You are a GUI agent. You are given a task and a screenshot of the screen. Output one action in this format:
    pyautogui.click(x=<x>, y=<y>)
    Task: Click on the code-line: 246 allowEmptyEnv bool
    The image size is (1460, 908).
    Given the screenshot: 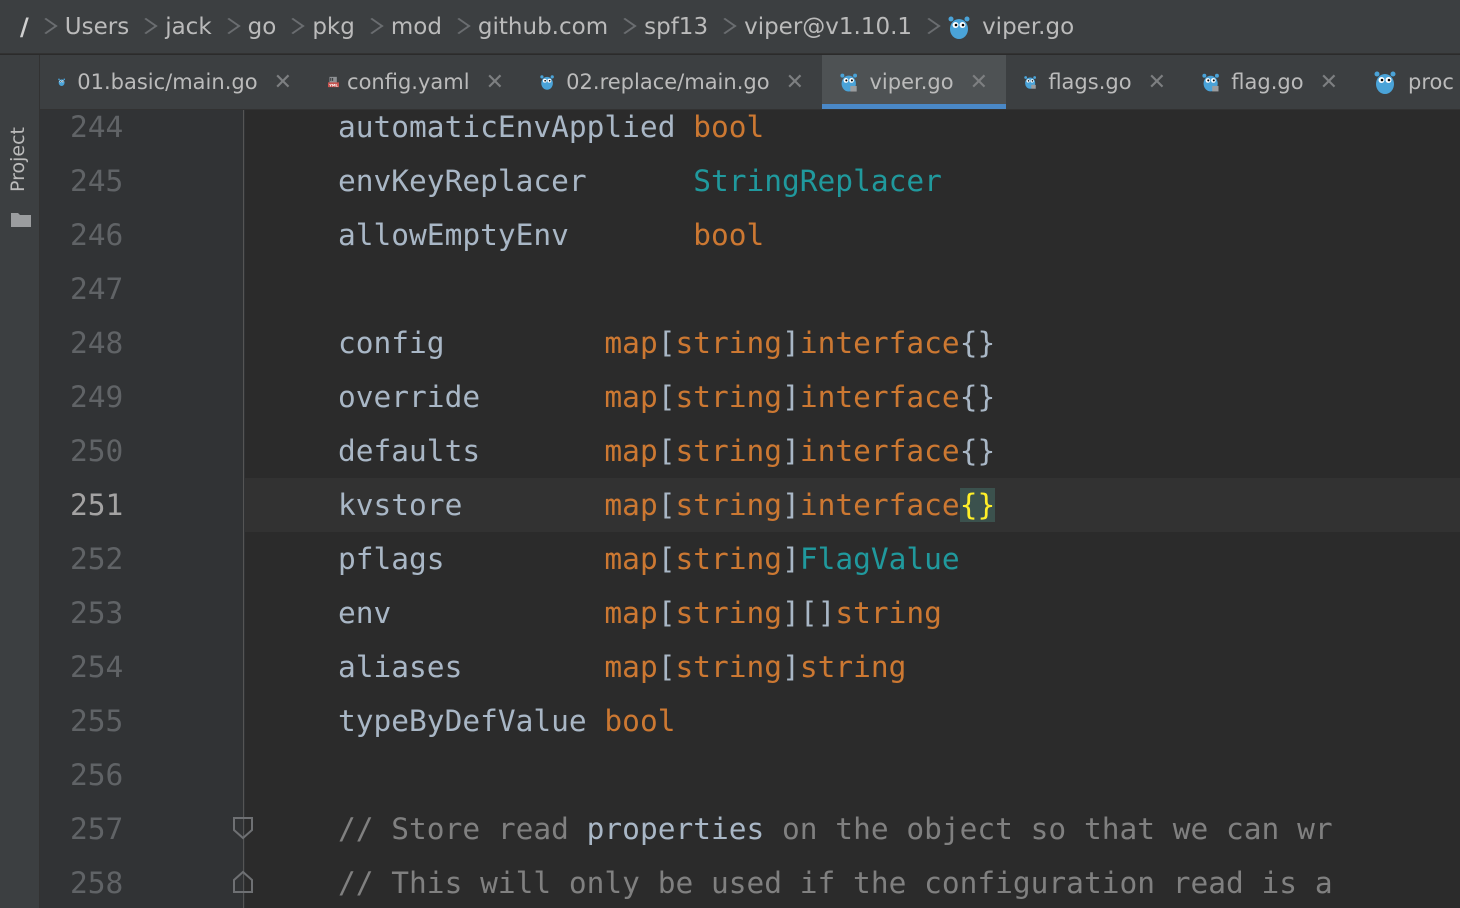 What is the action you would take?
    pyautogui.click(x=750, y=235)
    